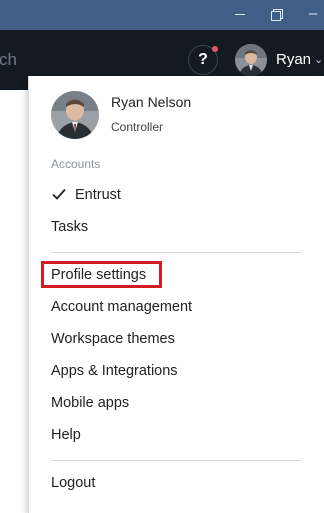 The width and height of the screenshot is (324, 513). What do you see at coordinates (137, 127) in the screenshot?
I see `profile-role: Controller` at bounding box center [137, 127].